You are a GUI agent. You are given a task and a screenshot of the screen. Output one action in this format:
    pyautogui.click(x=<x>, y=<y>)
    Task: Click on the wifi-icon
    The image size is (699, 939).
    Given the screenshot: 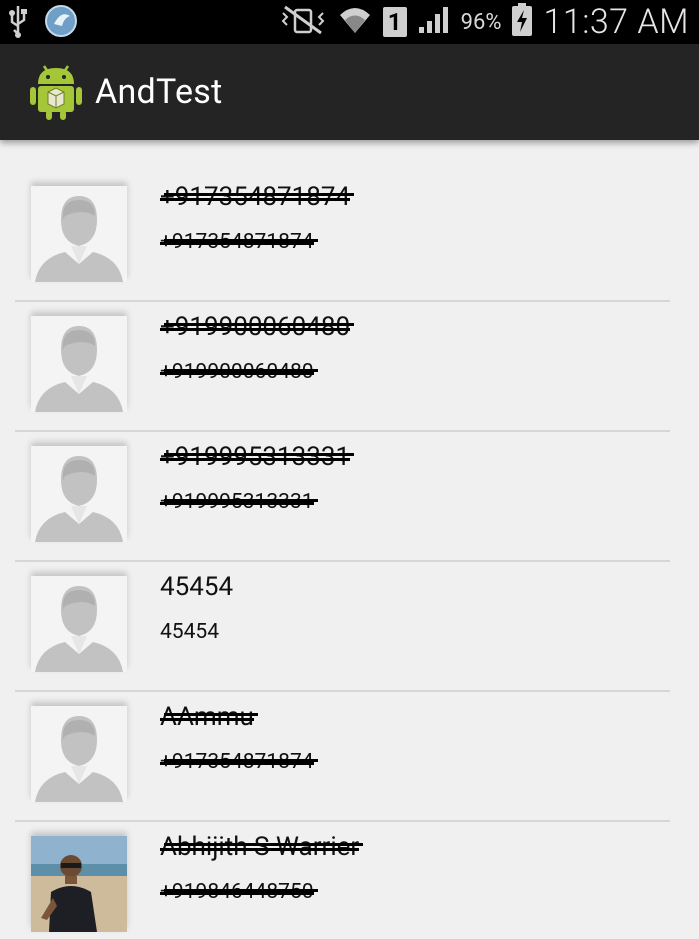 What is the action you would take?
    pyautogui.click(x=355, y=22)
    